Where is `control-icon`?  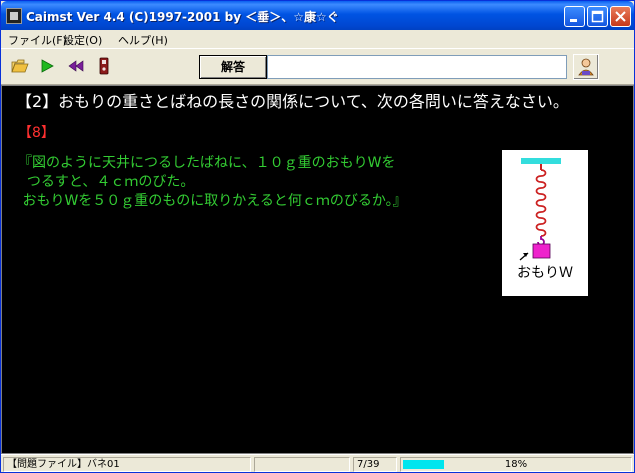 control-icon is located at coordinates (104, 66).